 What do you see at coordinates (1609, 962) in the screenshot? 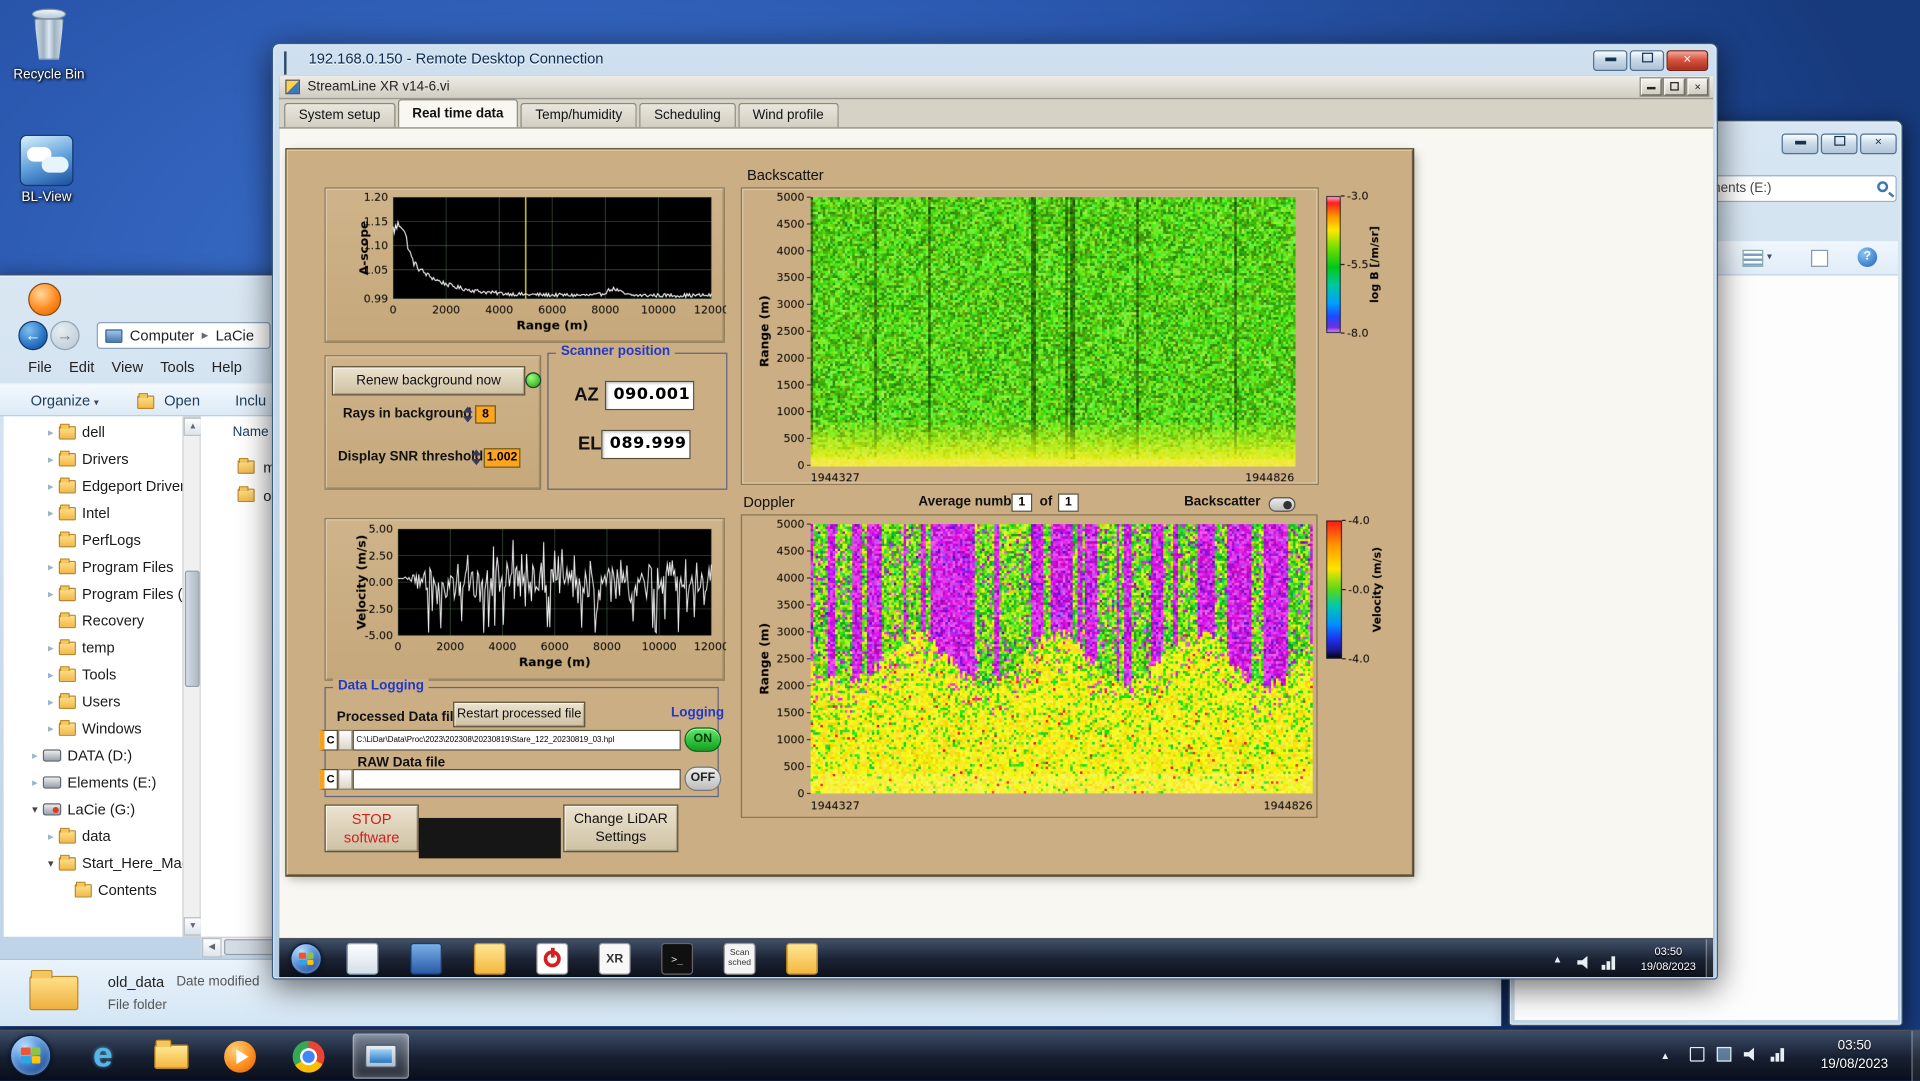
I see `remote-network-icon` at bounding box center [1609, 962].